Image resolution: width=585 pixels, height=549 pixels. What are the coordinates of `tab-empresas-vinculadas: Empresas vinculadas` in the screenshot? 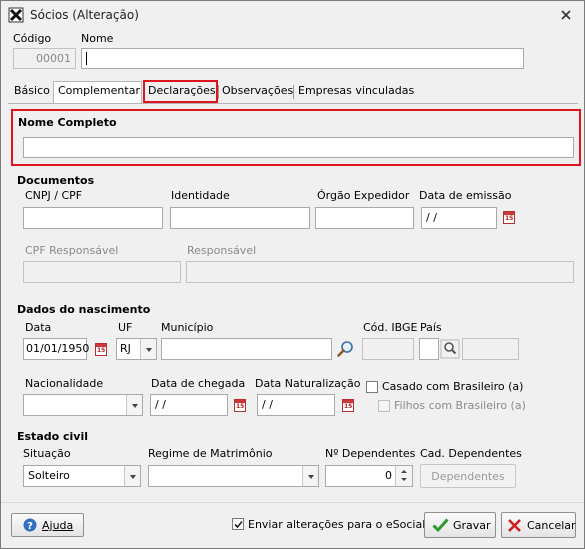 It's located at (356, 93).